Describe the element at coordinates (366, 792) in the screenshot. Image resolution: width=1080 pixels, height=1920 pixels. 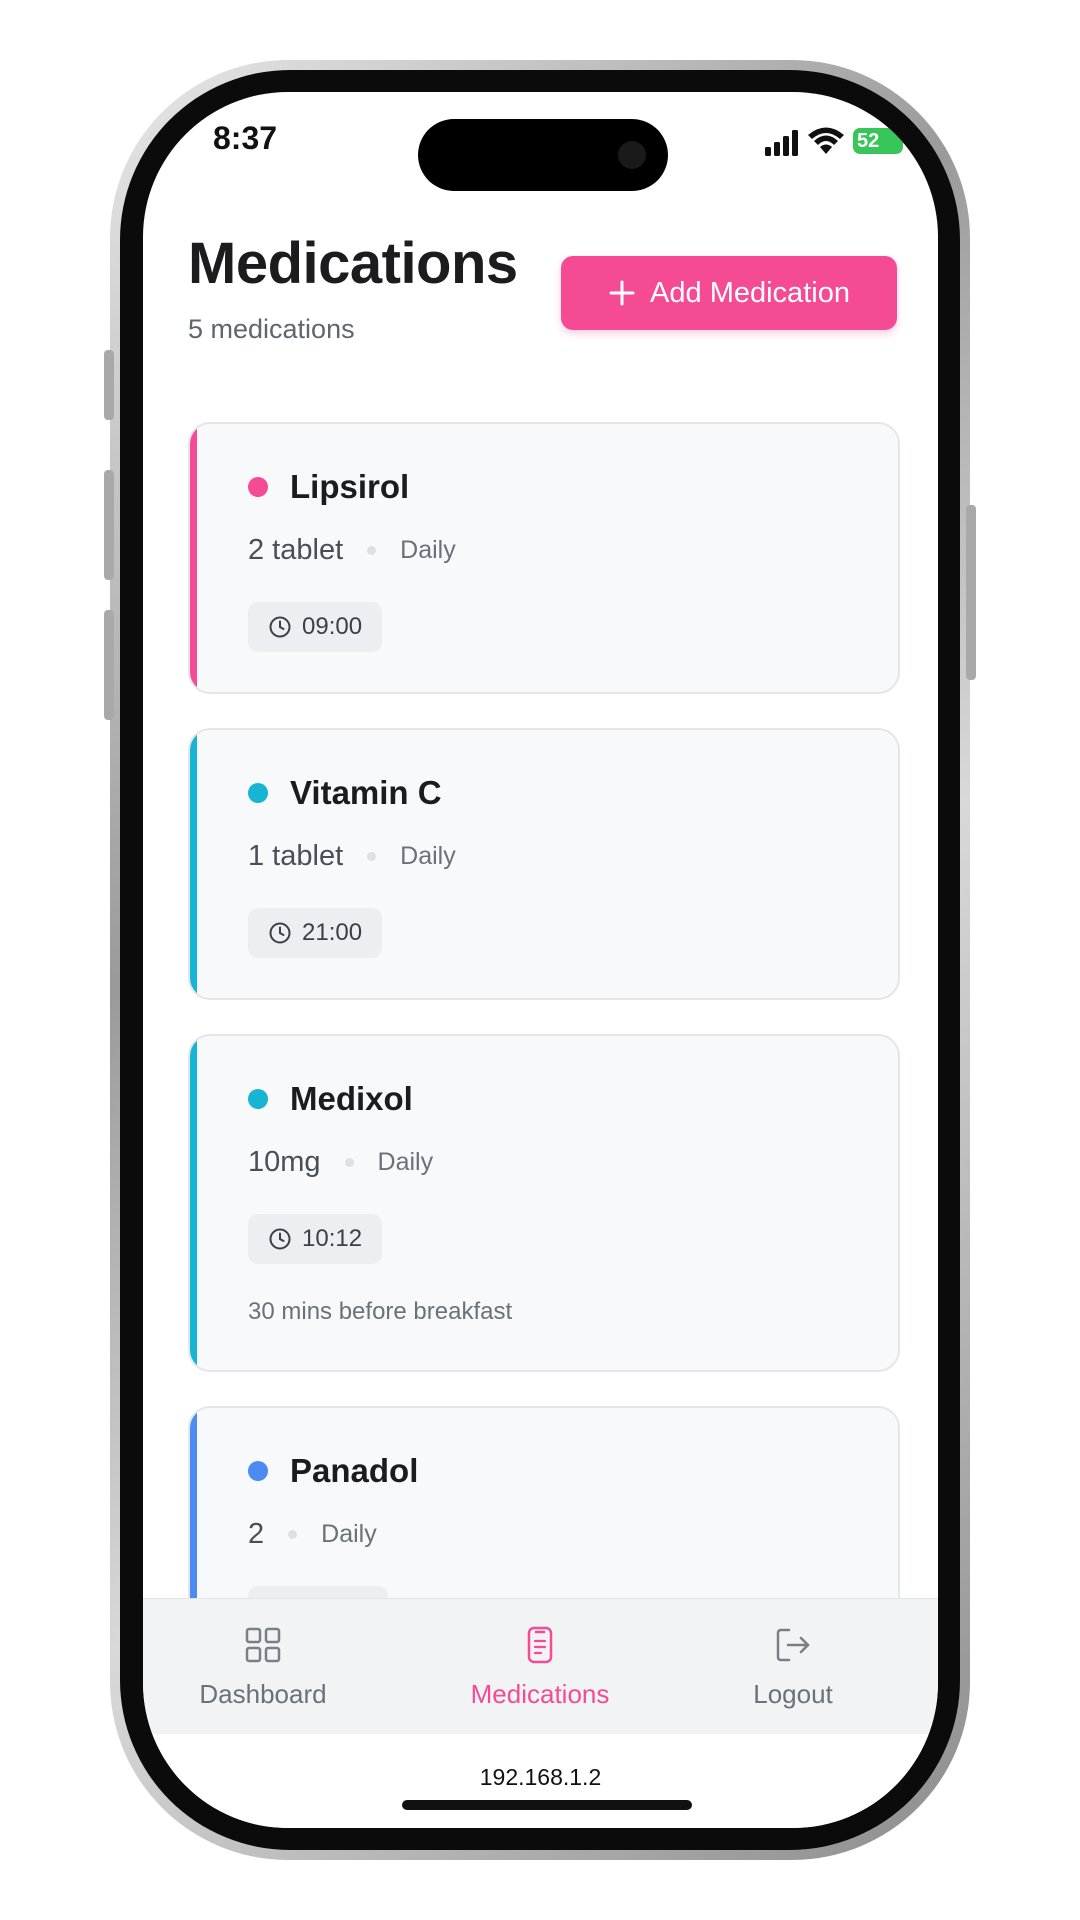
I see `medication-name: Vitamin C` at that location.